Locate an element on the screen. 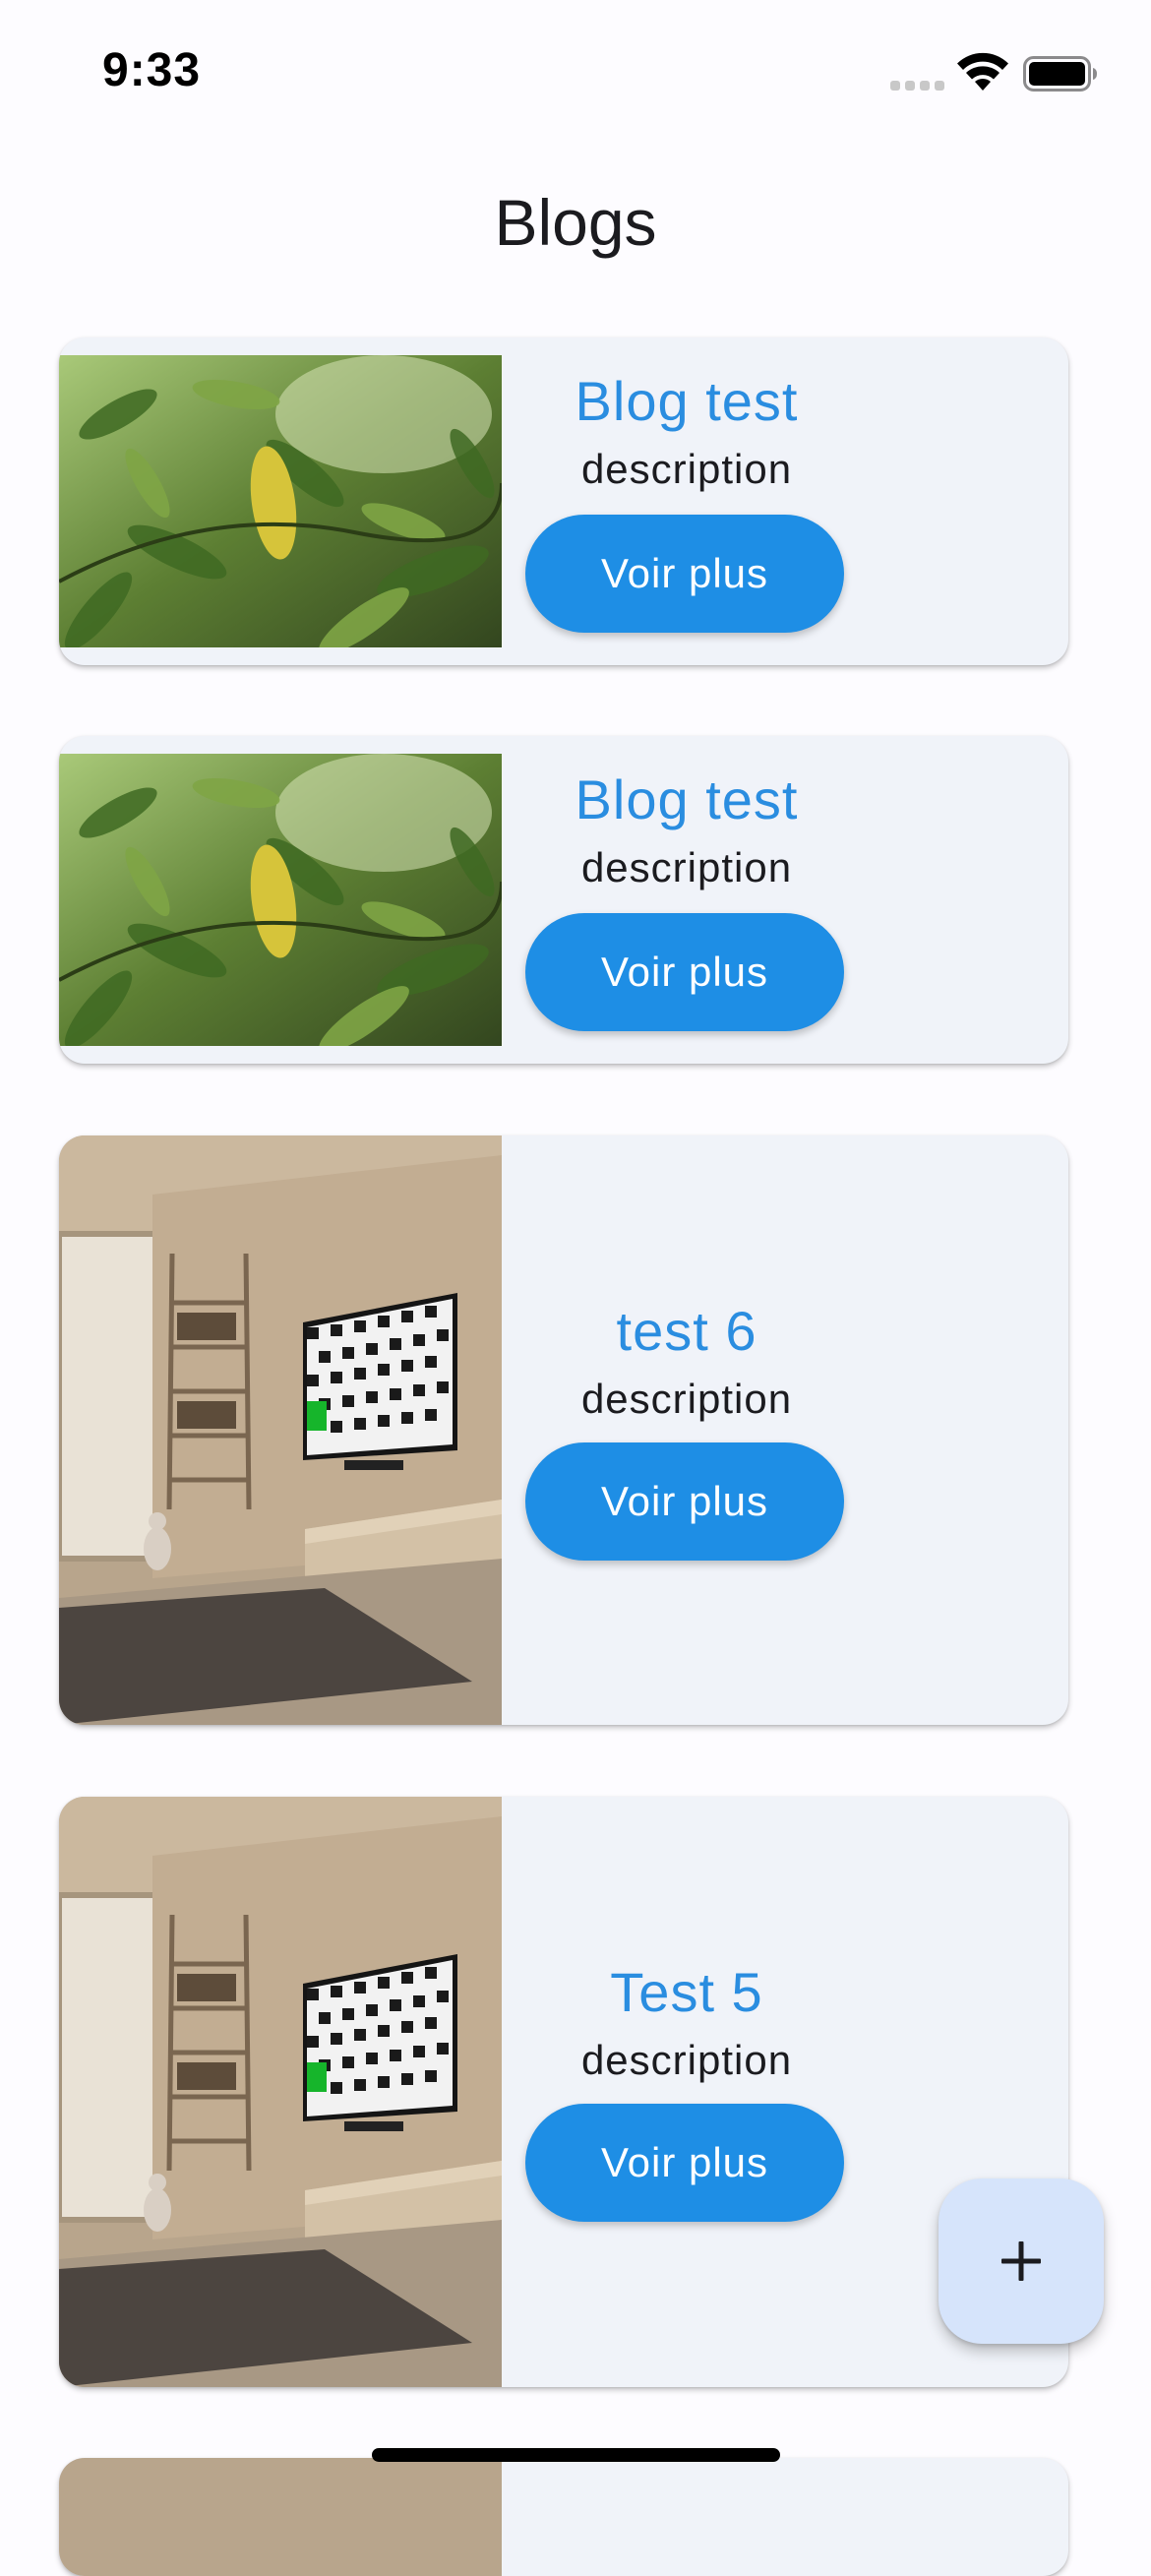  add-blog-button is located at coordinates (1021, 2261).